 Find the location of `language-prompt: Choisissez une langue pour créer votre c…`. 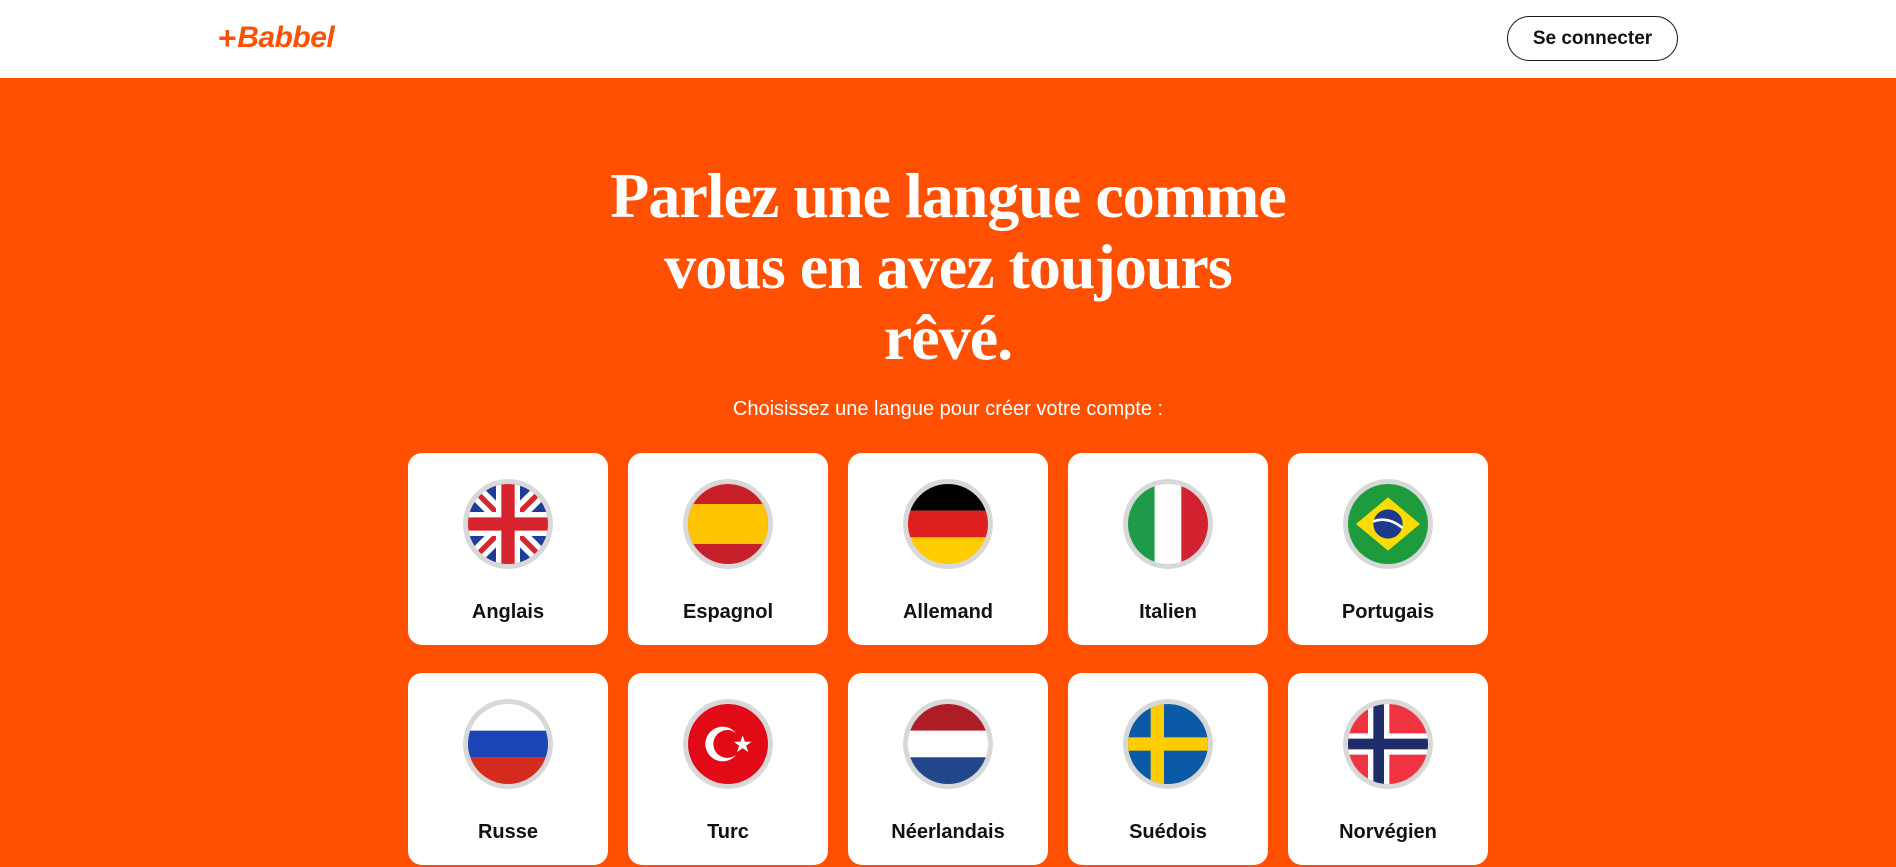

language-prompt: Choisissez une langue pour créer votre c… is located at coordinates (948, 409).